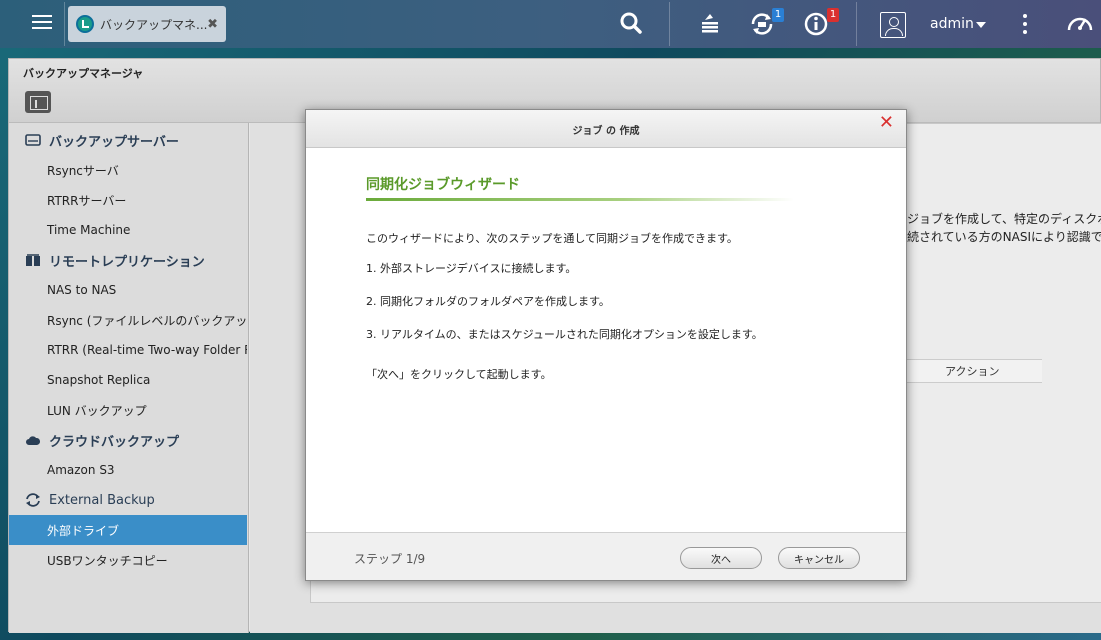  I want to click on sidebar-group-external-backup: External Backup, so click(129, 500).